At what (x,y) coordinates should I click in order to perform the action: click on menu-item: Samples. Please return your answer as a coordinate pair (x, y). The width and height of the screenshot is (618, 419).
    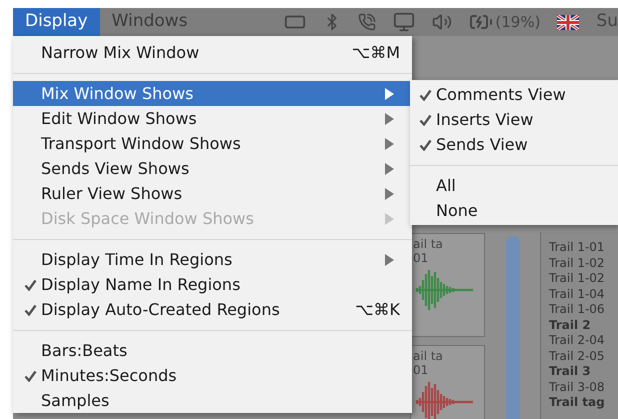
    Looking at the image, I should click on (212, 400).